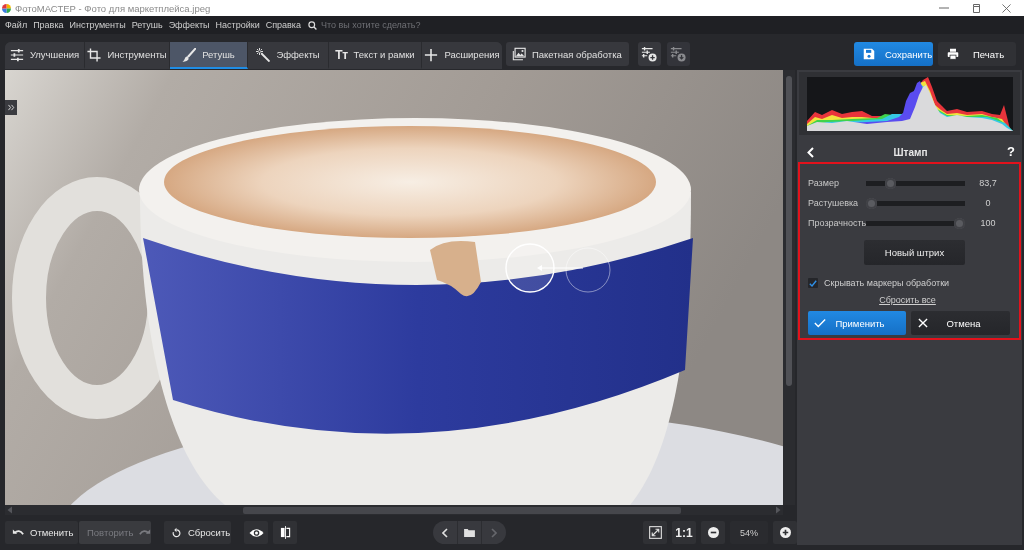 The image size is (1024, 550). I want to click on slider-label: Размер, so click(824, 183).